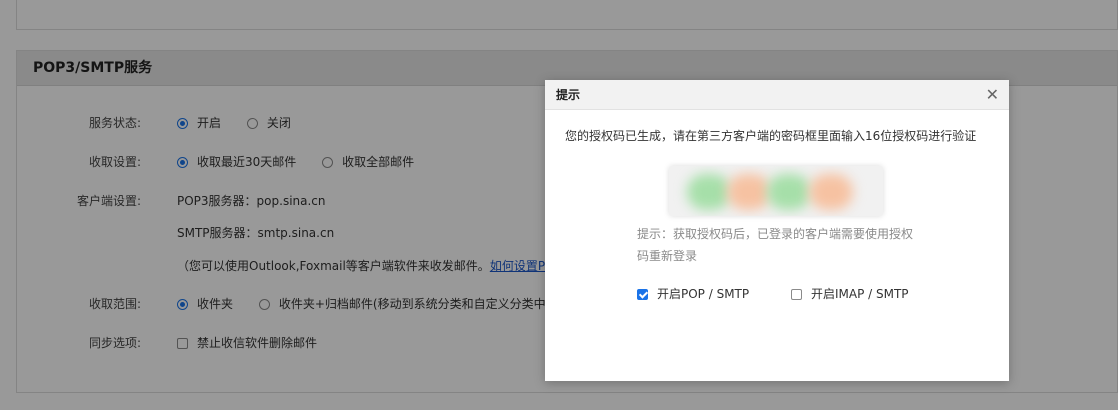 The height and width of the screenshot is (410, 1118). What do you see at coordinates (775, 234) in the screenshot?
I see `tip-line-1: 提示：获取授权码后，已登录的客户端需要使用授权` at bounding box center [775, 234].